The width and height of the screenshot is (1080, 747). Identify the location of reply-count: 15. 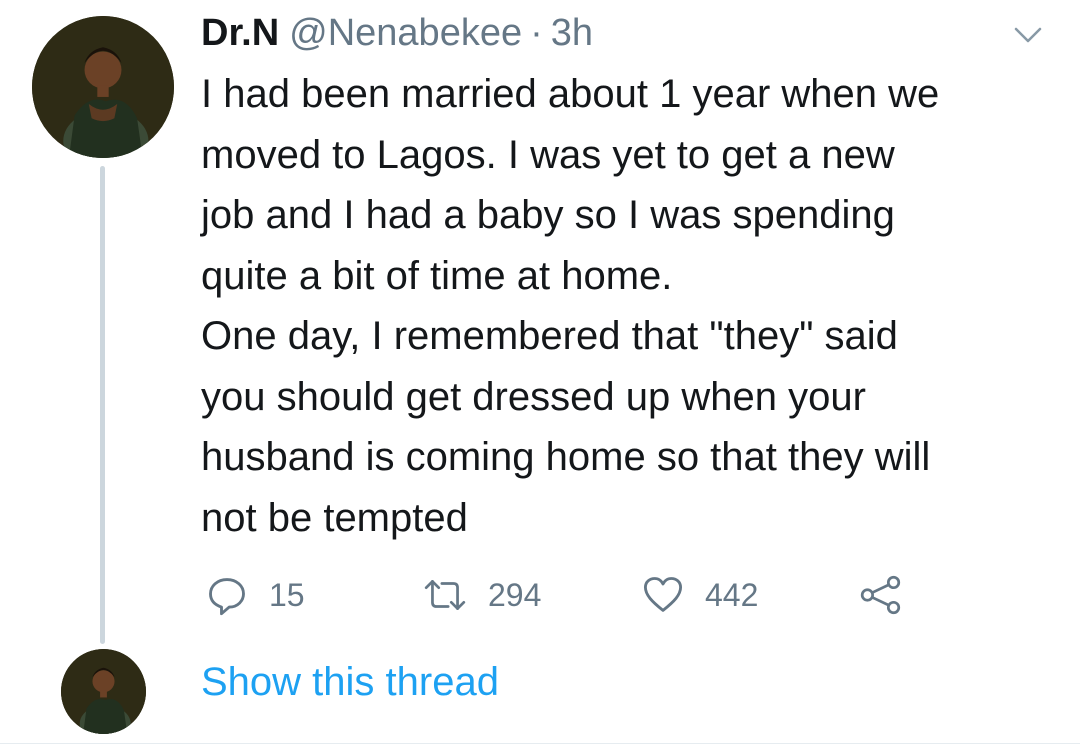
(287, 594).